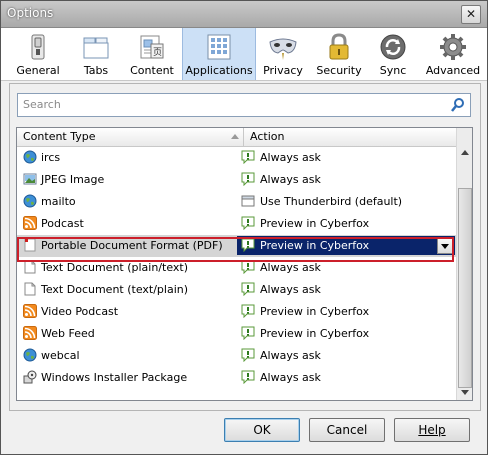 The height and width of the screenshot is (455, 488). What do you see at coordinates (219, 47) in the screenshot?
I see `applications-icon` at bounding box center [219, 47].